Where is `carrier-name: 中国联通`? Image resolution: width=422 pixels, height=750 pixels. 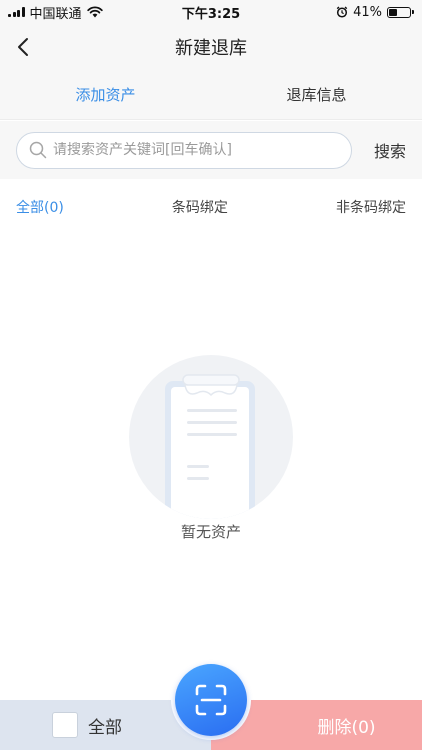
carrier-name: 中国联通 is located at coordinates (55, 14).